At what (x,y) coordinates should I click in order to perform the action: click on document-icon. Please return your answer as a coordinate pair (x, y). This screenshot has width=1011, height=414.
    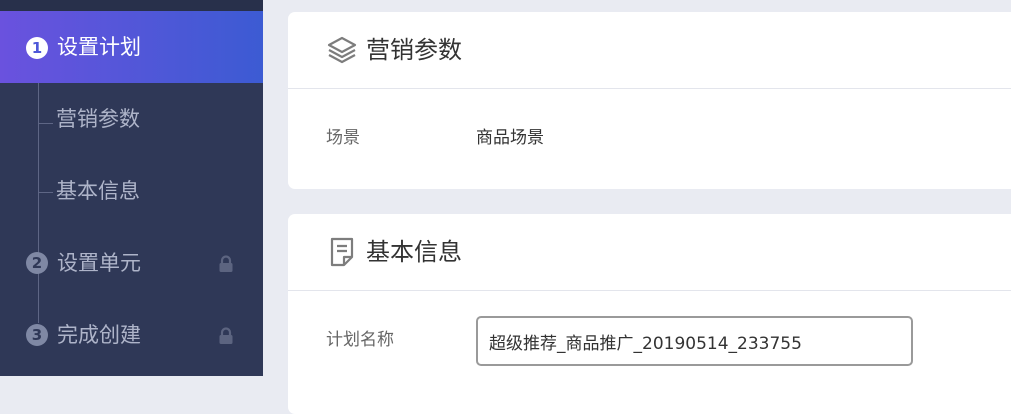
    Looking at the image, I should click on (342, 252).